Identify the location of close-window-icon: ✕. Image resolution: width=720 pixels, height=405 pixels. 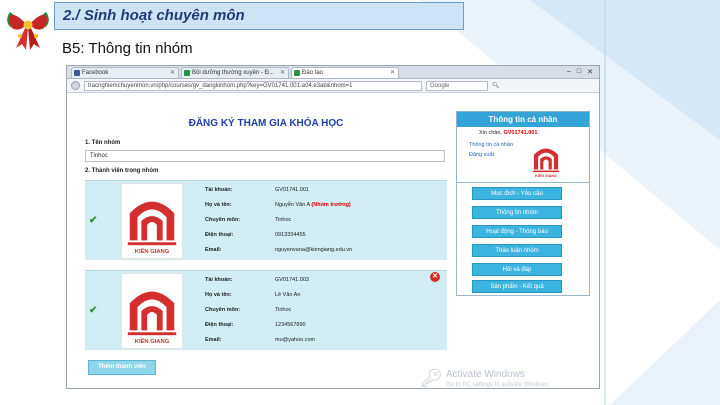
(590, 72).